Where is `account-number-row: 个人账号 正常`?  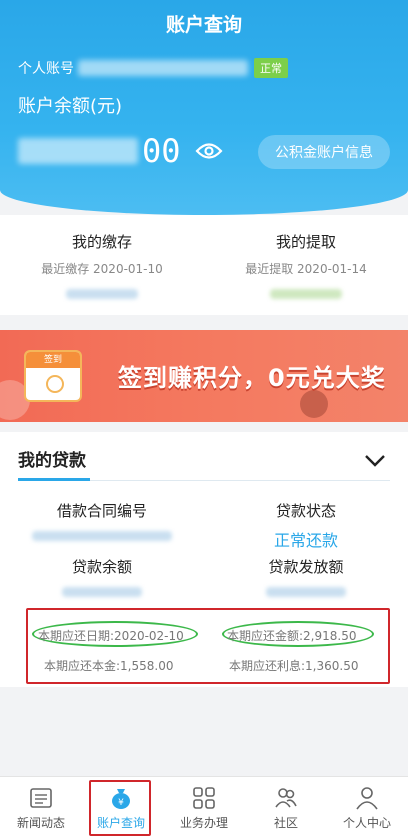
account-number-row: 个人账号 正常 is located at coordinates (153, 68).